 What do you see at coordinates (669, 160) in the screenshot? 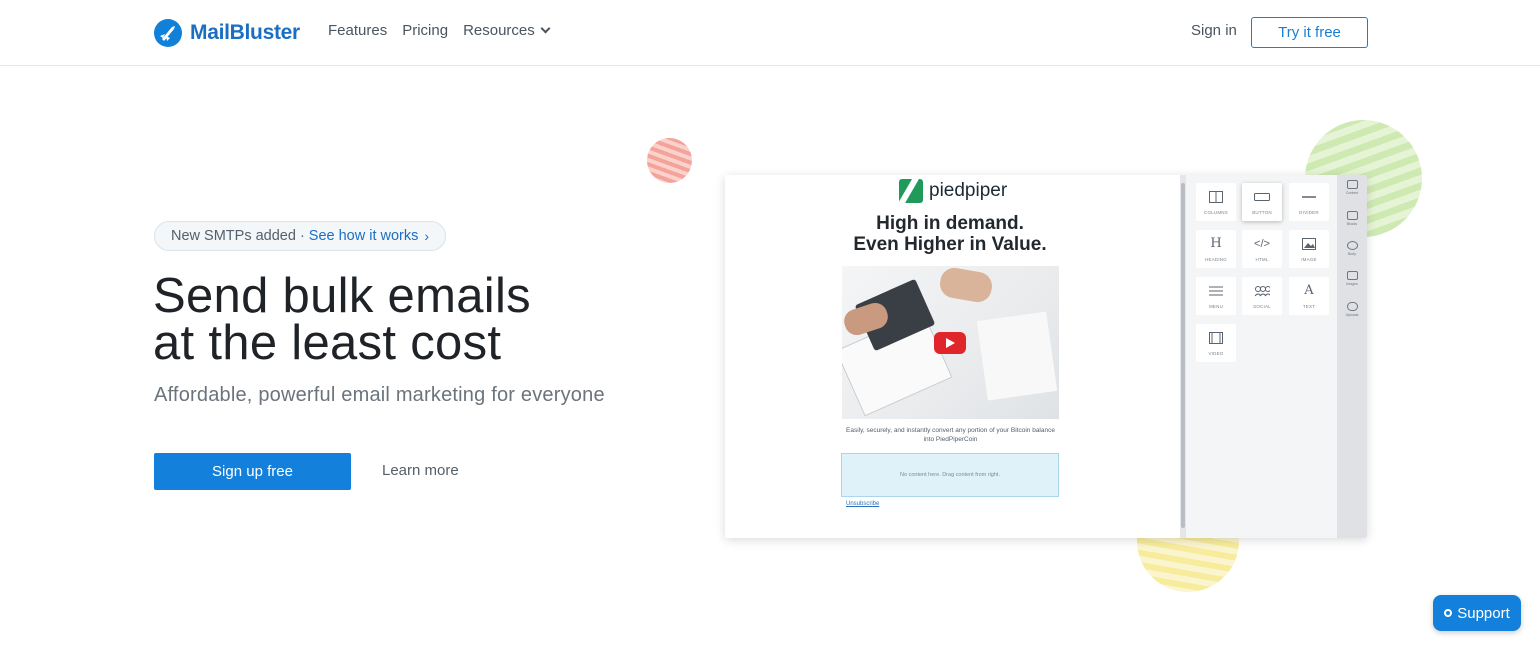
I see `decorative-circle-pink` at bounding box center [669, 160].